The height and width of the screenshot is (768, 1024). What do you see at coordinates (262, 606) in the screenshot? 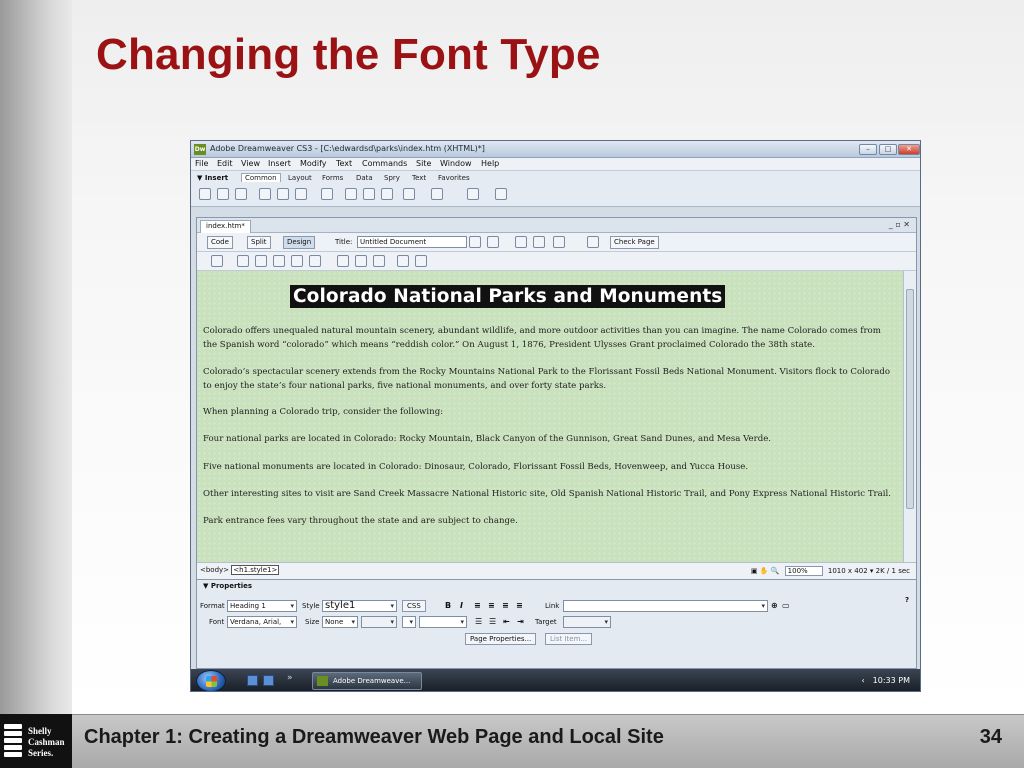
I see `format-select: Heading 1` at bounding box center [262, 606].